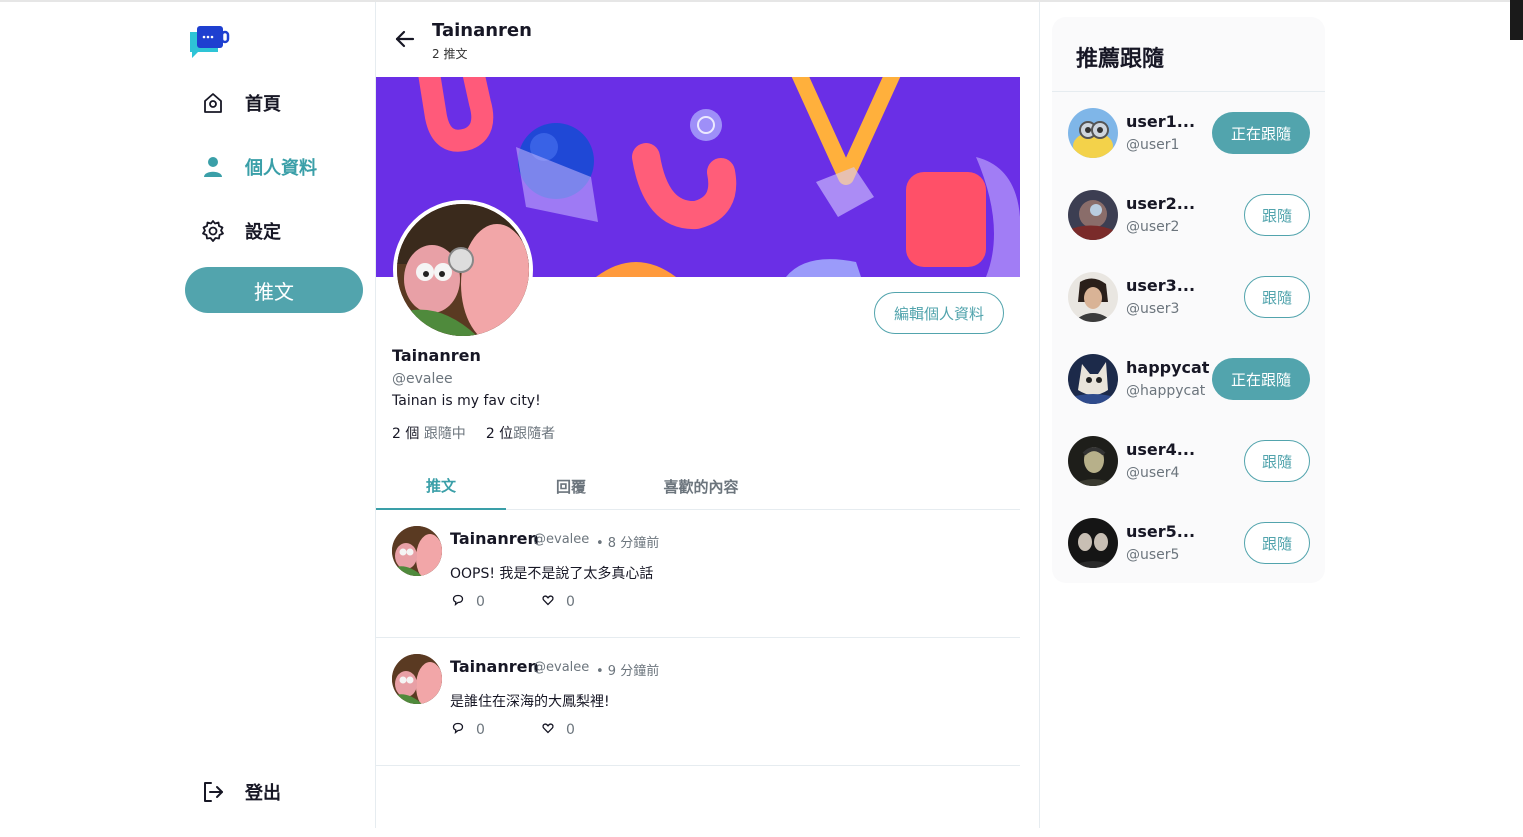 This screenshot has height=837, width=1523. What do you see at coordinates (1167, 367) in the screenshot?
I see `user-name: happycat` at bounding box center [1167, 367].